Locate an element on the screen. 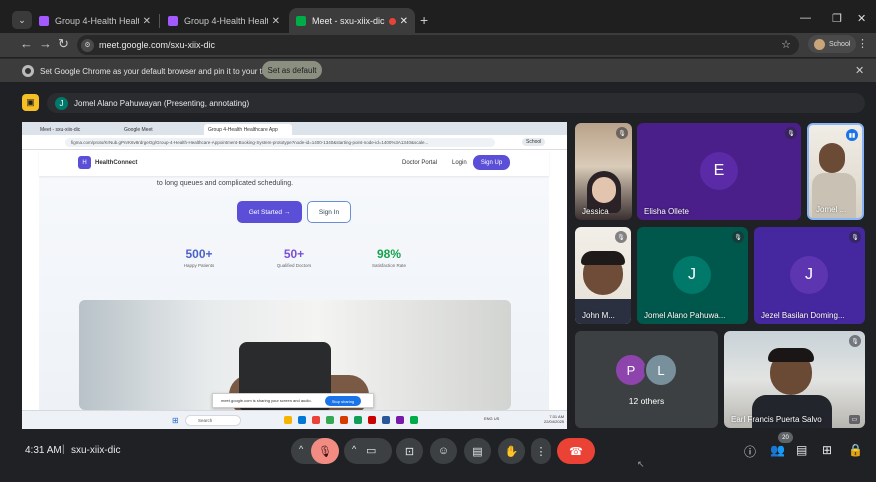  meet-icon is located at coordinates (301, 21).